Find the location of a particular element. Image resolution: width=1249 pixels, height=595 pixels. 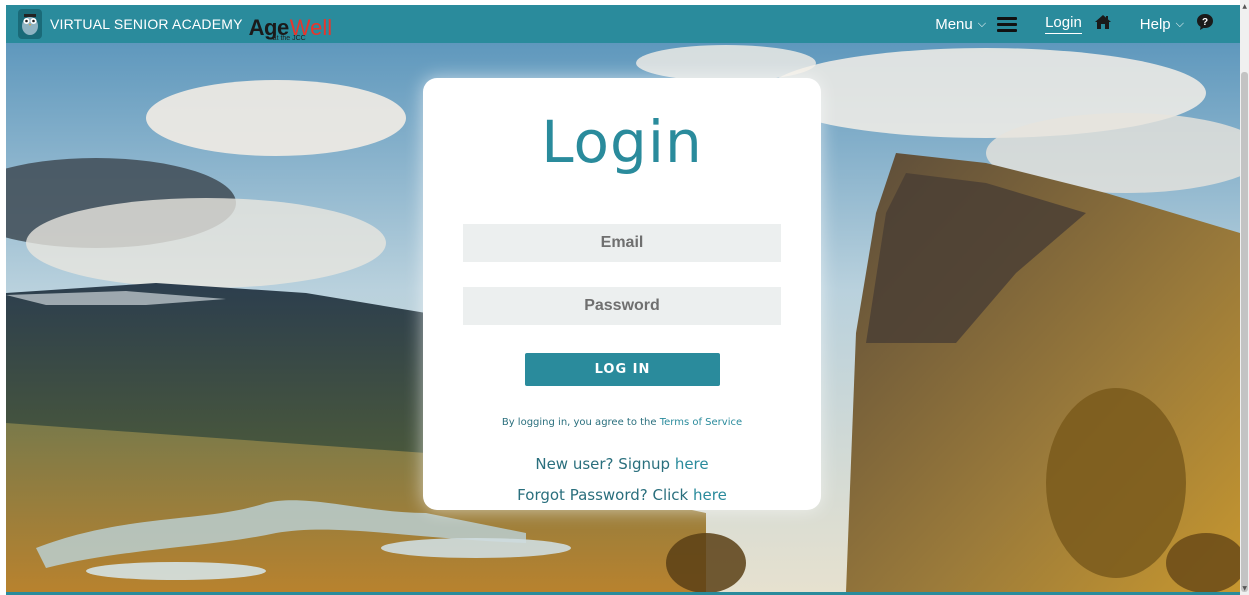

owl-logo-icon is located at coordinates (30, 24).